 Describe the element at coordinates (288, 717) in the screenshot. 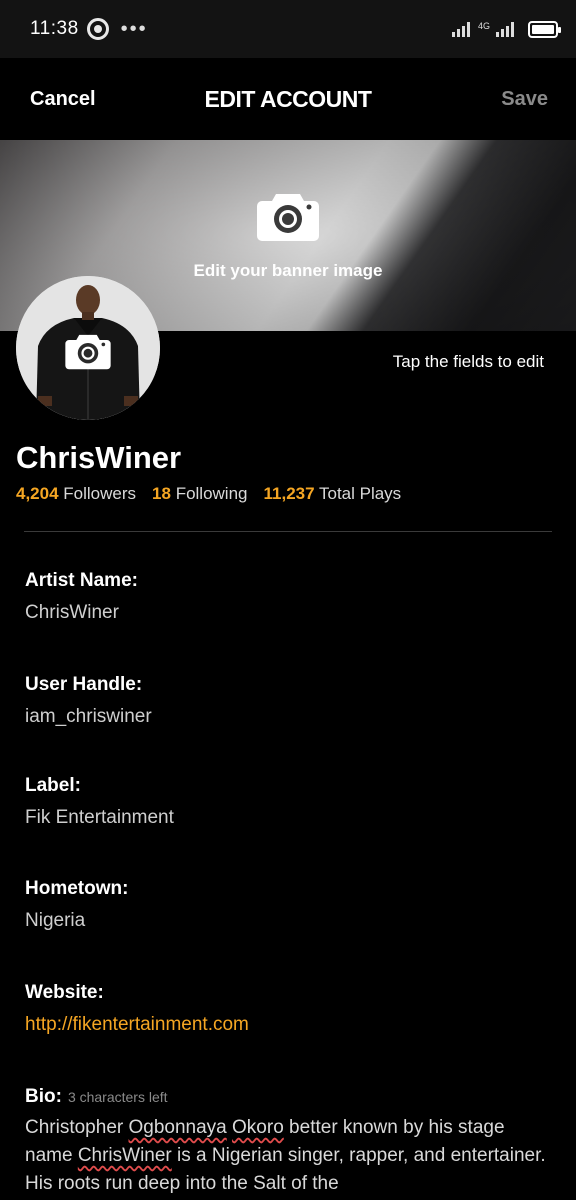

I see `user-handle-input: iam_chriswiner` at that location.